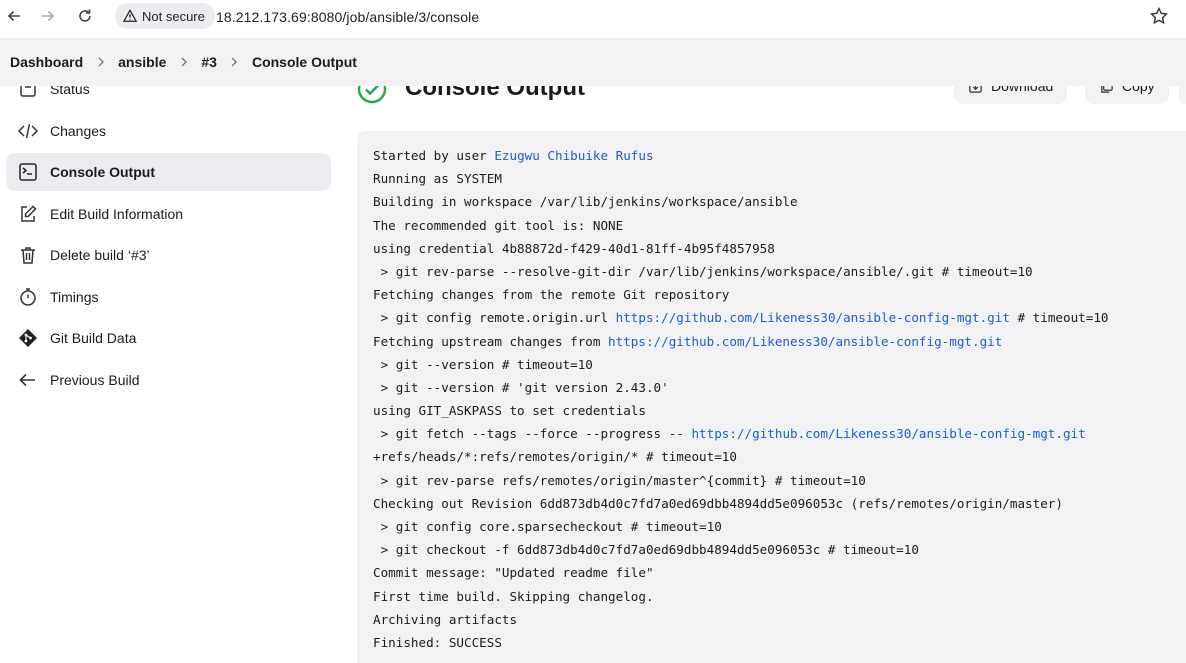 The width and height of the screenshot is (1186, 663). Describe the element at coordinates (779, 410) in the screenshot. I see `console-line: using GIT_ASKPASS to set credentials` at that location.